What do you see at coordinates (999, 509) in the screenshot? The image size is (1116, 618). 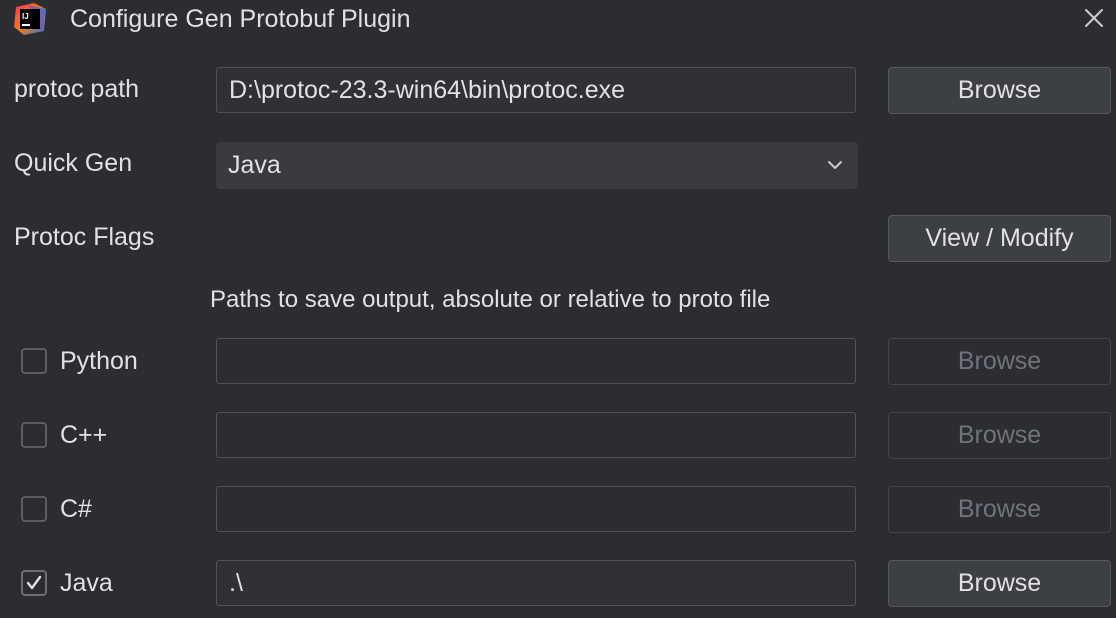 I see `csharp-browse-button: Browse` at bounding box center [999, 509].